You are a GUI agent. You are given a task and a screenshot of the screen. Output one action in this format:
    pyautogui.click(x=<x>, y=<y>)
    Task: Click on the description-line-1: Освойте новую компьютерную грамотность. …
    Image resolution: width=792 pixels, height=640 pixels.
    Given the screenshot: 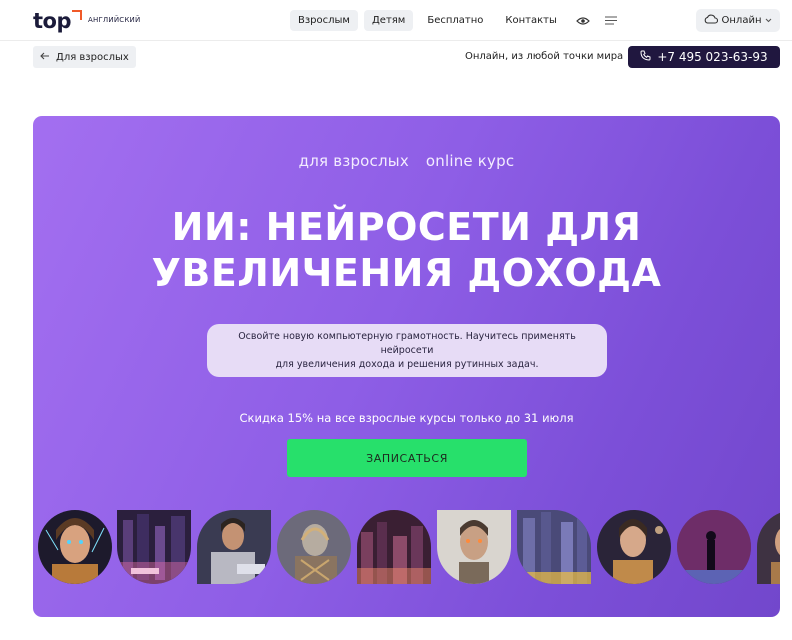 What is the action you would take?
    pyautogui.click(x=407, y=343)
    